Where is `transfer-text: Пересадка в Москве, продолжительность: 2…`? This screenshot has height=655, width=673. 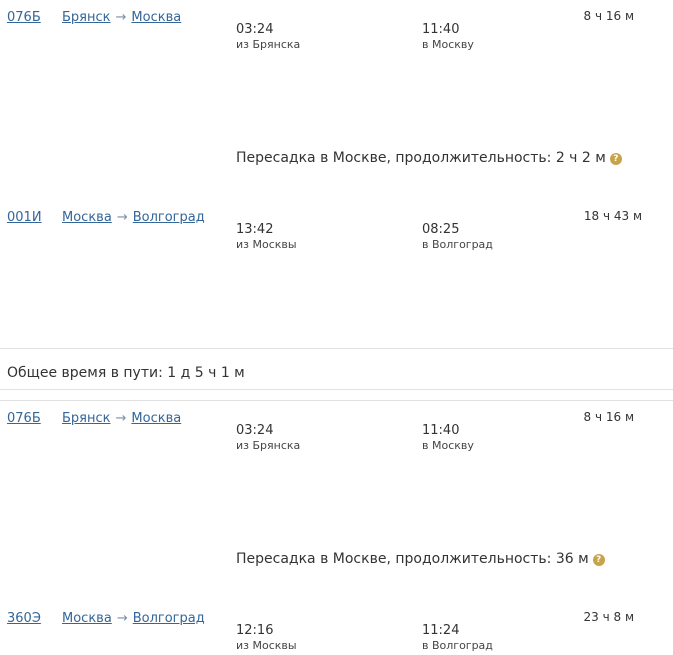
transfer-text: Пересадка в Москве, продолжительность: 2… is located at coordinates (421, 158).